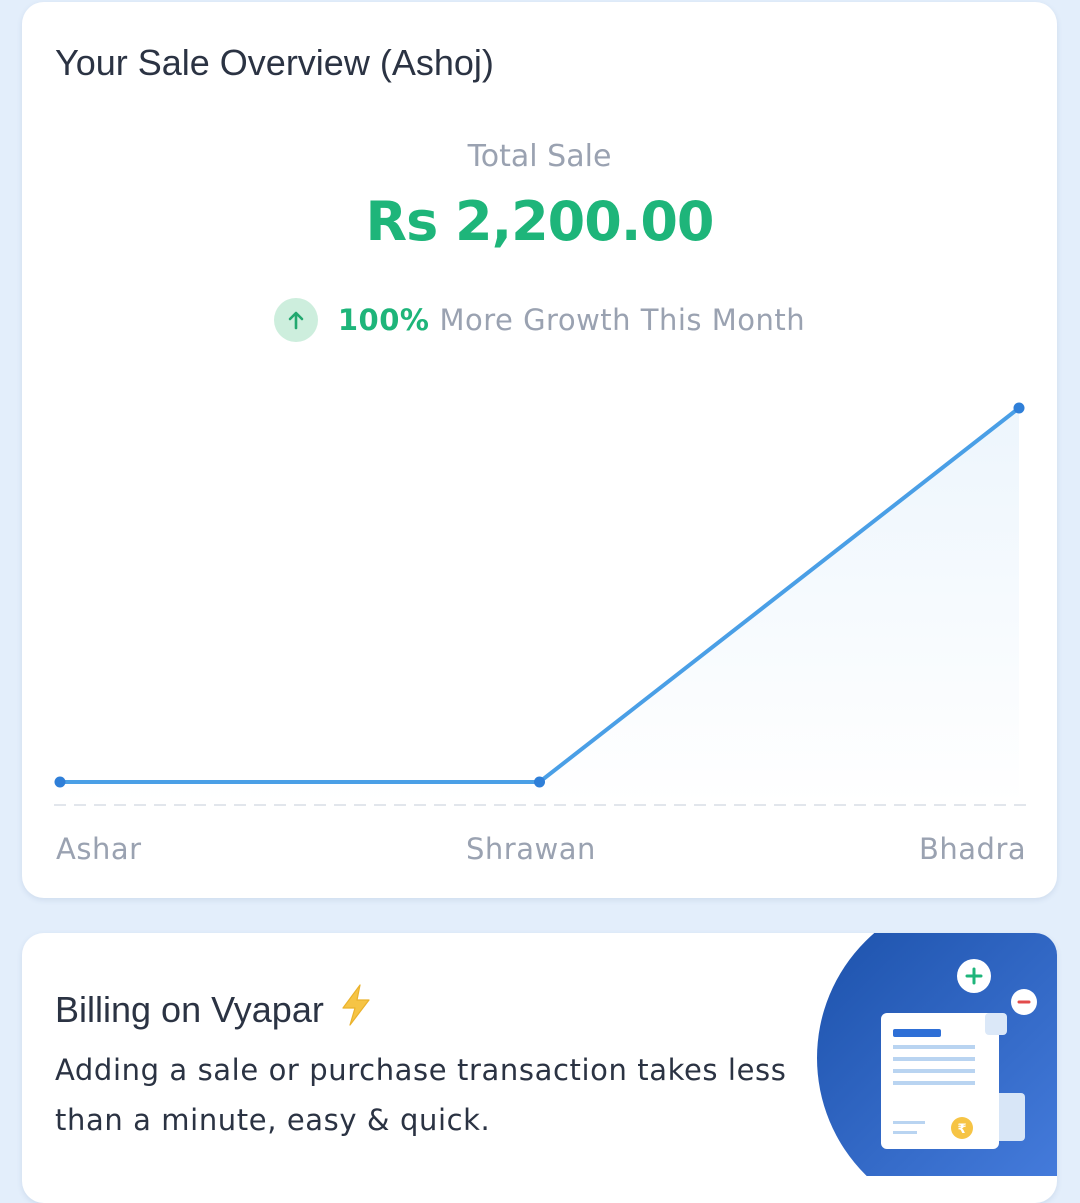 The width and height of the screenshot is (1080, 1203). I want to click on x-tick-label-bhadra: Bhadra, so click(973, 849).